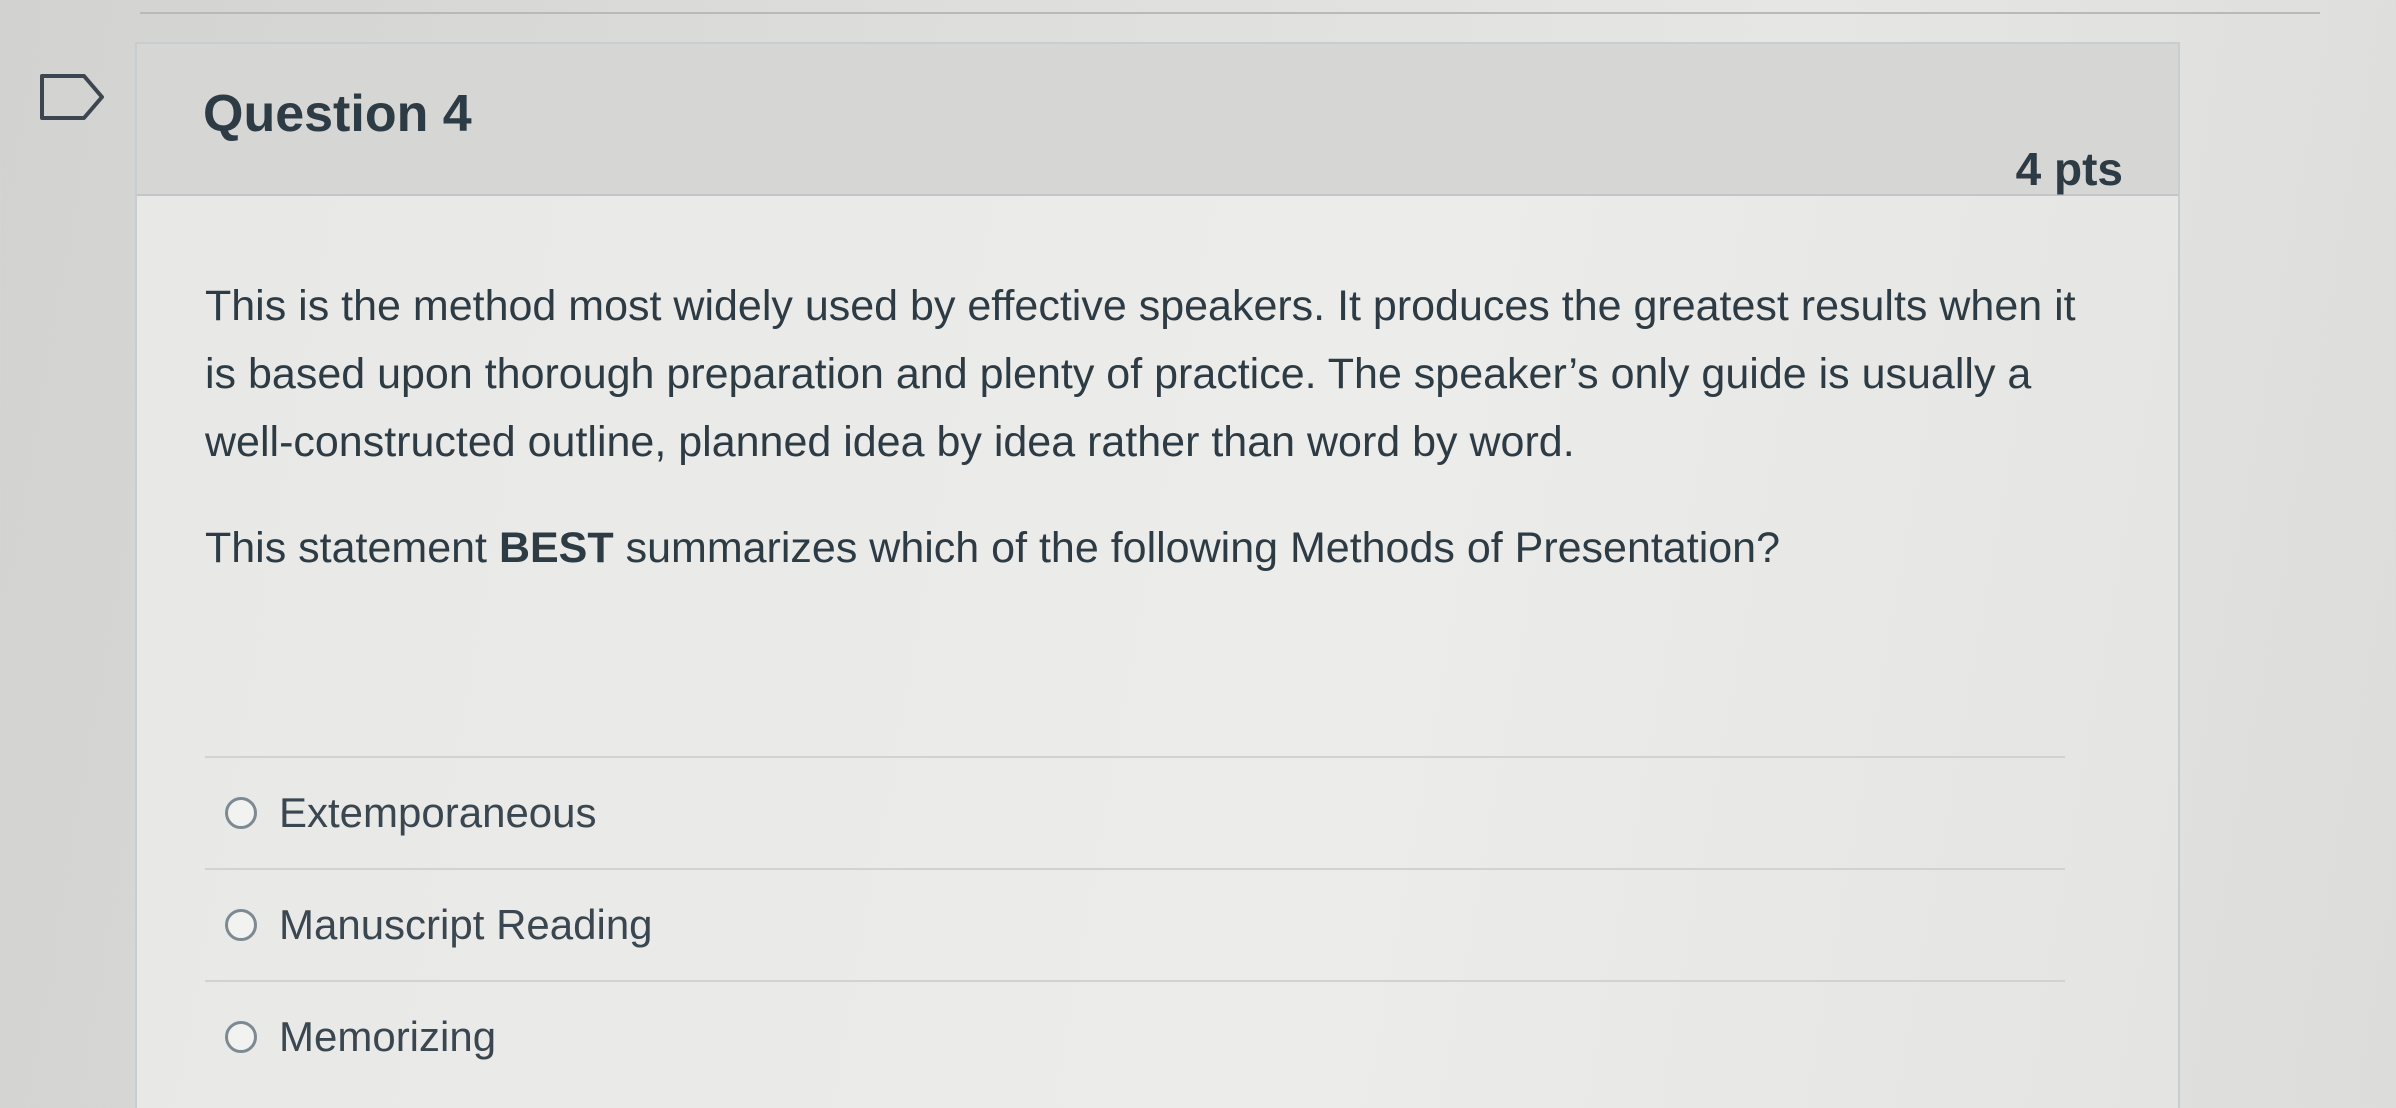 The height and width of the screenshot is (1108, 2396). What do you see at coordinates (352, 548) in the screenshot?
I see `prompt-text-start: This statement` at bounding box center [352, 548].